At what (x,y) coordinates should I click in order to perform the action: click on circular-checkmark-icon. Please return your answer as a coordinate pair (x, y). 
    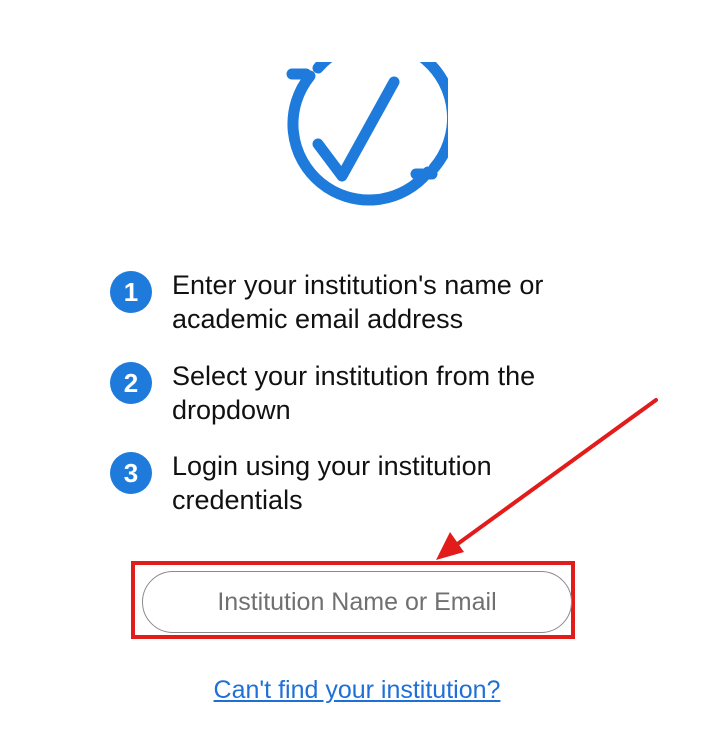
    Looking at the image, I should click on (367, 134).